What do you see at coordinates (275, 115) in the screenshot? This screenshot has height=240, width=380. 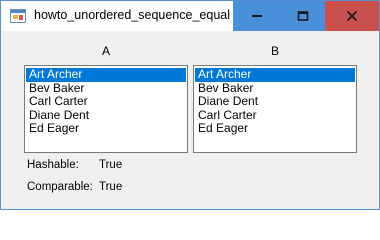 I see `list-b-item: Carl Carter` at bounding box center [275, 115].